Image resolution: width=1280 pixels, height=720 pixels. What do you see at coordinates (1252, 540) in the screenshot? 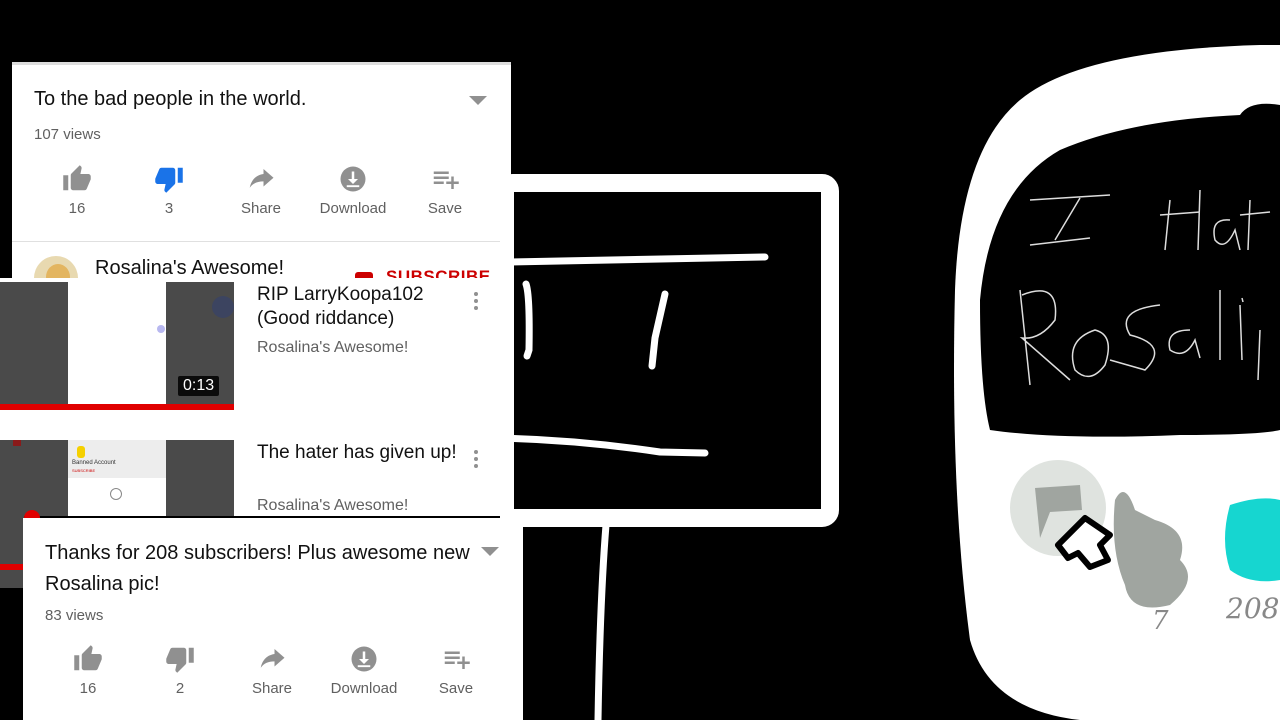
I see `drawn-cyan-icon` at bounding box center [1252, 540].